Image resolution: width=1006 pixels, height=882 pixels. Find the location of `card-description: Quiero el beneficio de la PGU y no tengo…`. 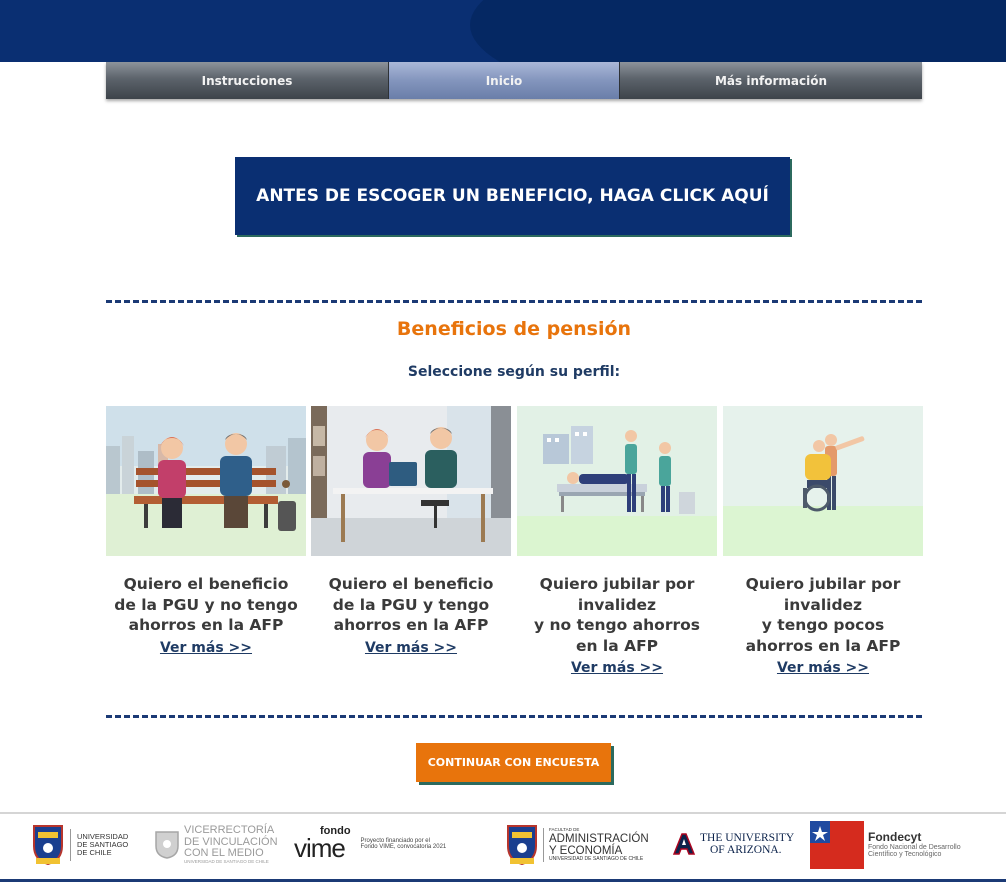

card-description: Quiero el beneficio de la PGU y no tengo… is located at coordinates (206, 604).